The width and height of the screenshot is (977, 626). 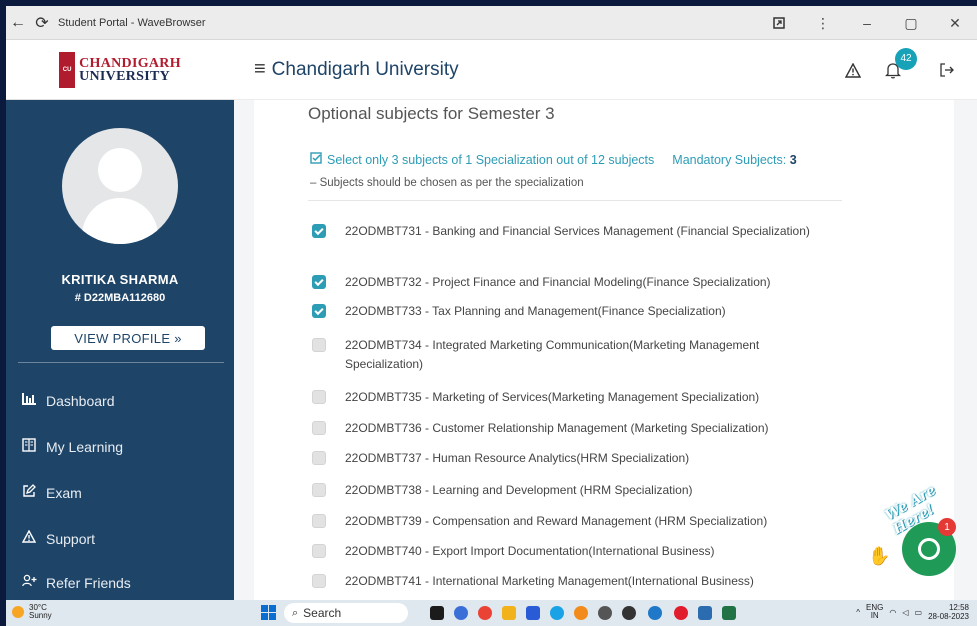 I want to click on browser-titlebar: ← ⟳ Student Portal - WaveBrowser ⋮ – ▢ ✕, so click(x=491, y=23).